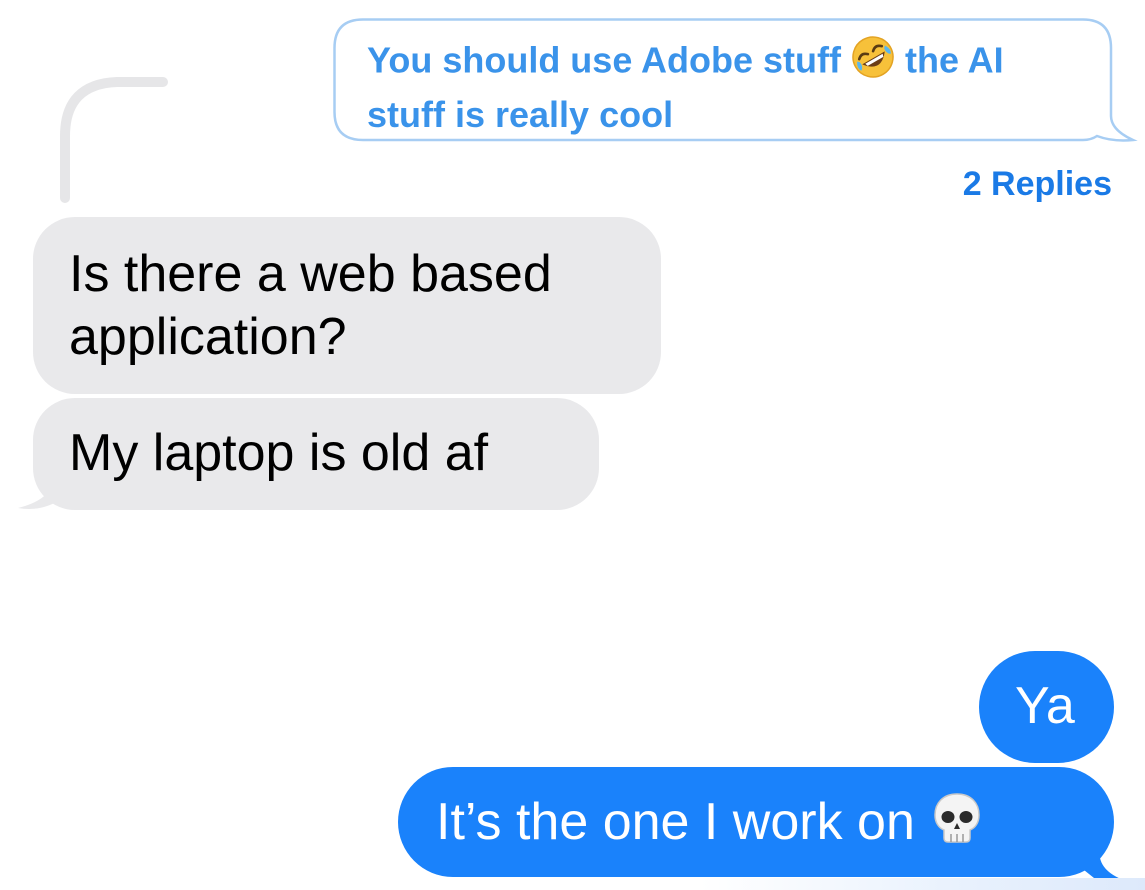 Image resolution: width=1145 pixels, height=890 pixels. I want to click on outgoing-message-bubble: It’s the one I work on, so click(756, 822).